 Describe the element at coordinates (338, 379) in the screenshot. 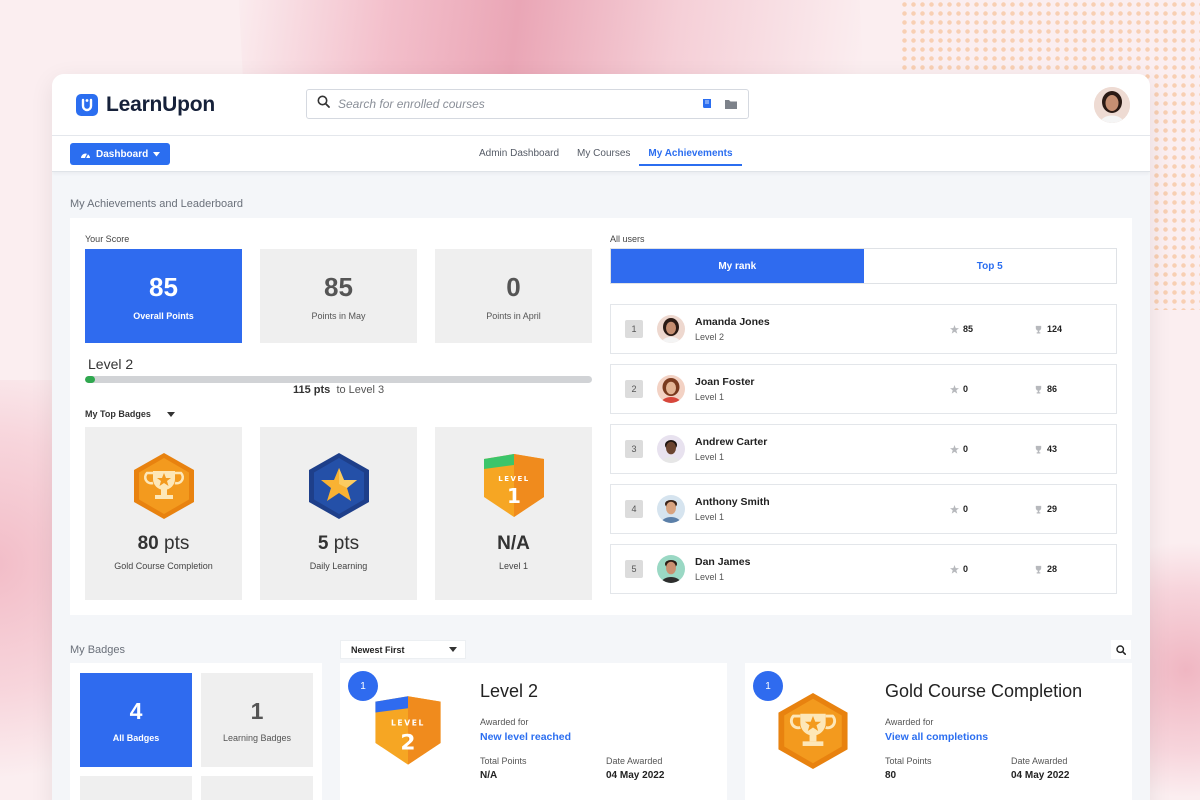

I see `level-progress-bar` at that location.